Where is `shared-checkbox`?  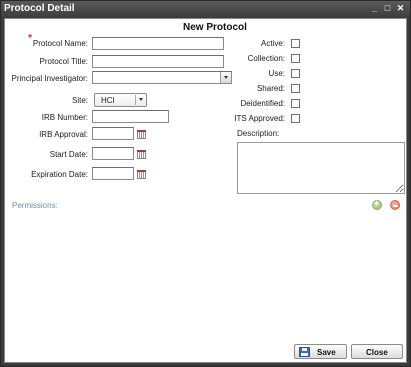
shared-checkbox is located at coordinates (295, 88).